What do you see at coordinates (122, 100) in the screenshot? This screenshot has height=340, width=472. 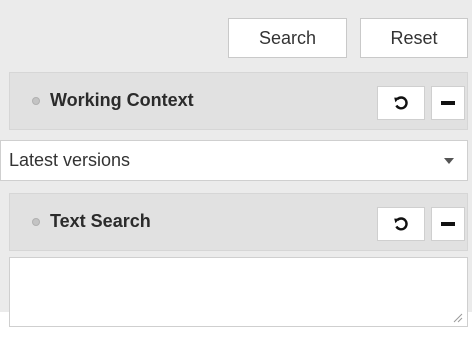 I see `working-context-title: Working Context` at bounding box center [122, 100].